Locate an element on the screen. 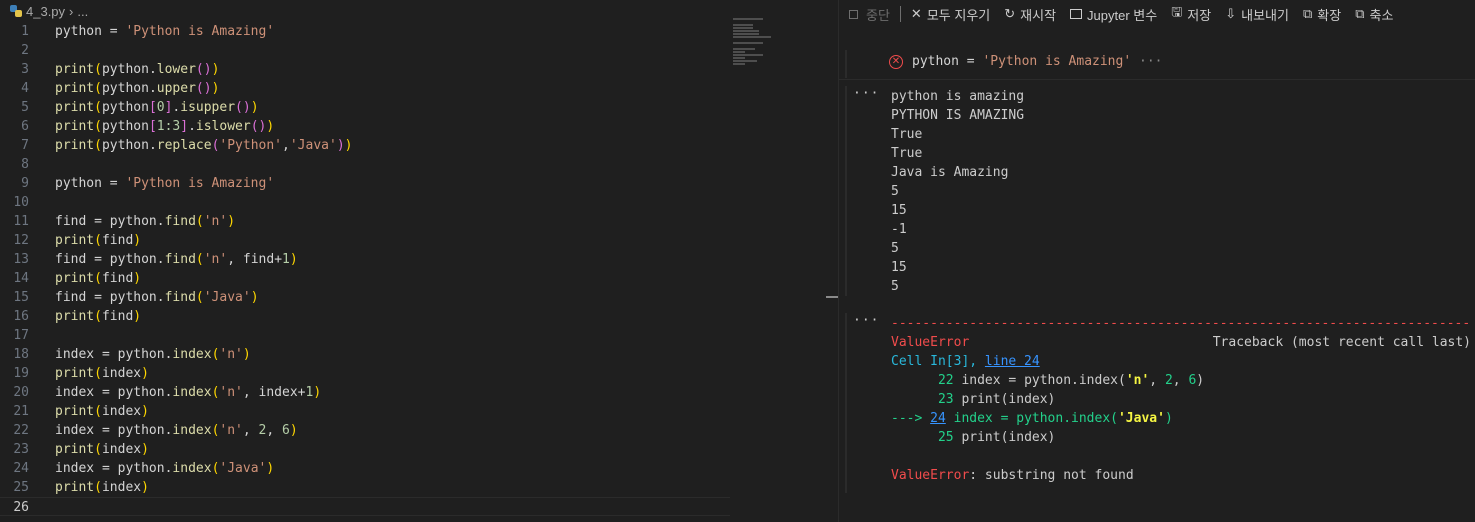 This screenshot has width=1475, height=522. python-file-icon is located at coordinates (16, 11).